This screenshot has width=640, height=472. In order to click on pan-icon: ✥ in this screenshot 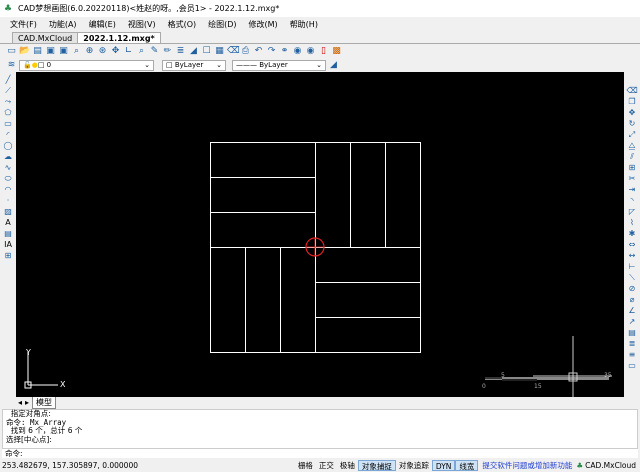, I will do `click(115, 51)`.